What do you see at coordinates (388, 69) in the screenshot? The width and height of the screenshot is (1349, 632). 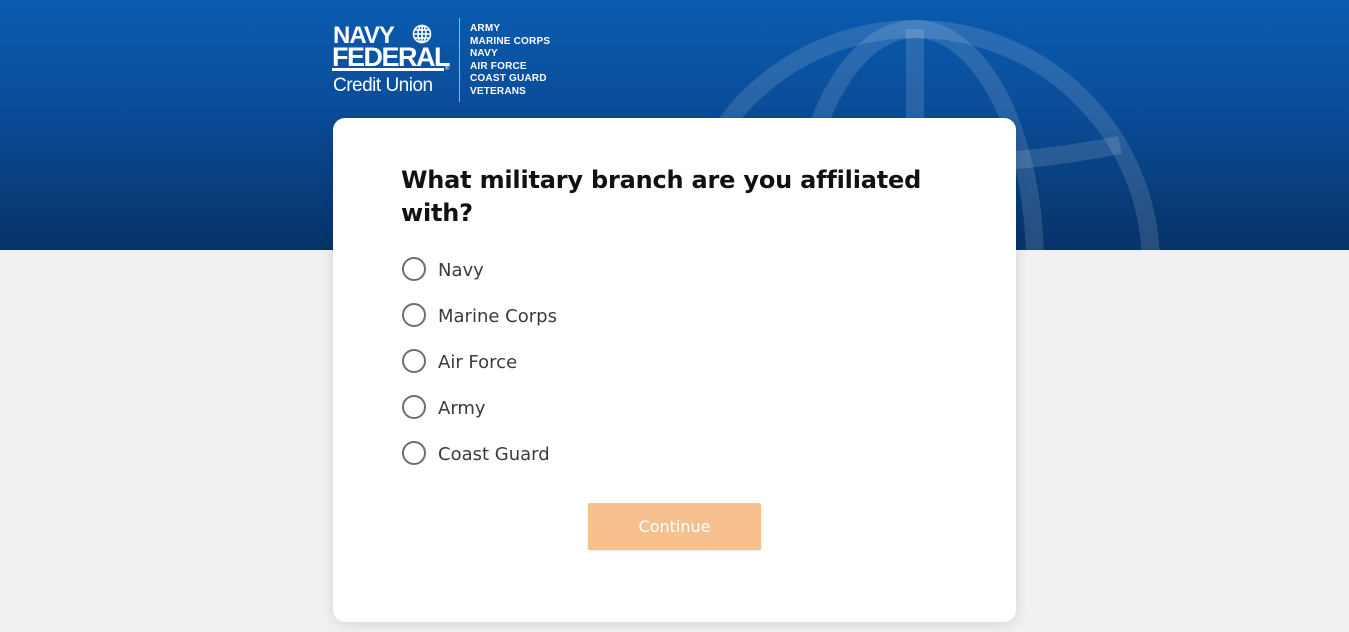 I see `logo-underline` at bounding box center [388, 69].